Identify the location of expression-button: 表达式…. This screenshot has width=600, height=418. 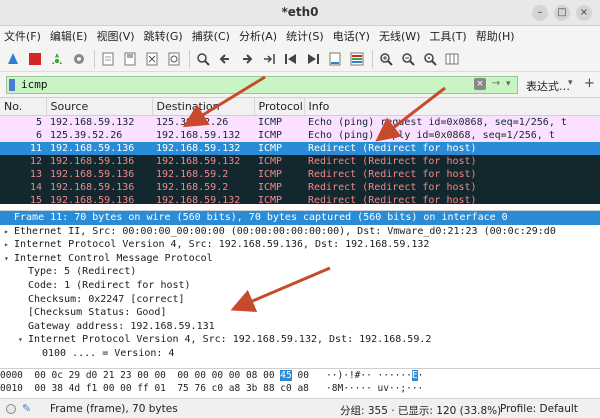
(548, 86).